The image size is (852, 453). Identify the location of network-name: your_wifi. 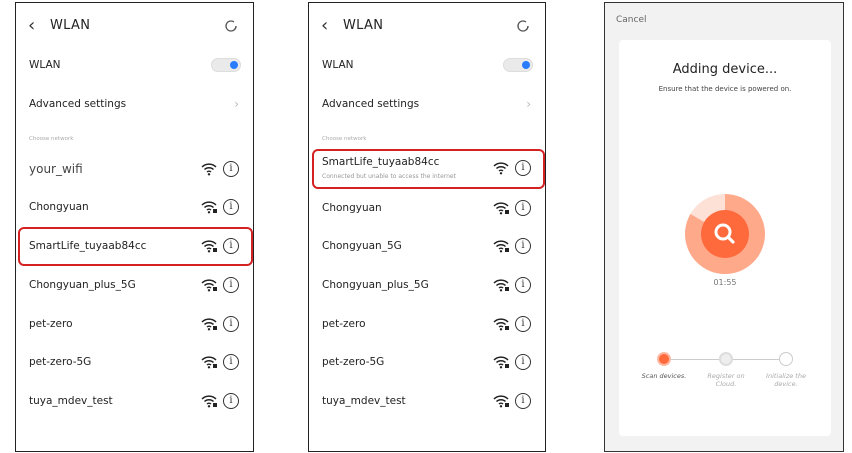
(56, 169).